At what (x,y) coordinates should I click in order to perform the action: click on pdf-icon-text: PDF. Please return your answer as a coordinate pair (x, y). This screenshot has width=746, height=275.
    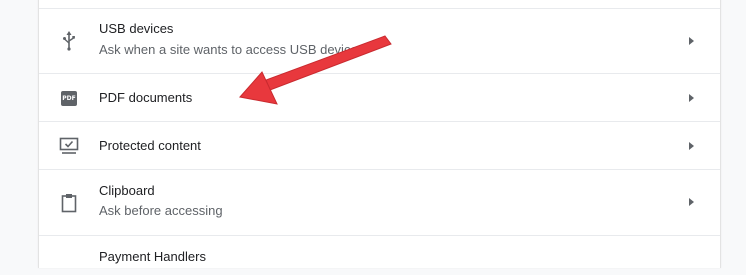
    Looking at the image, I should click on (69, 98).